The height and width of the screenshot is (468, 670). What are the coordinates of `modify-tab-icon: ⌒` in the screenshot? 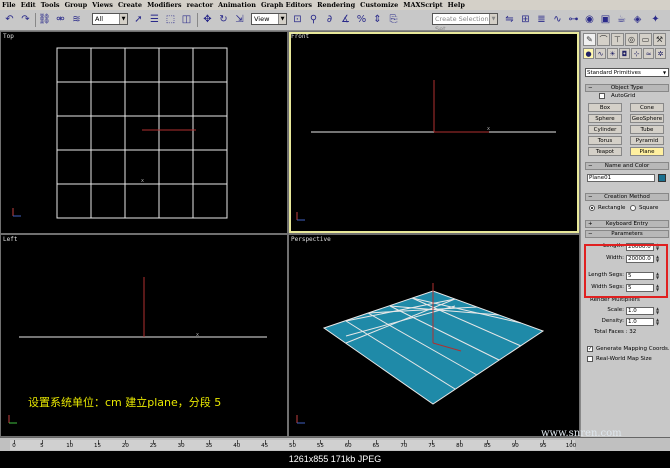 It's located at (603, 39).